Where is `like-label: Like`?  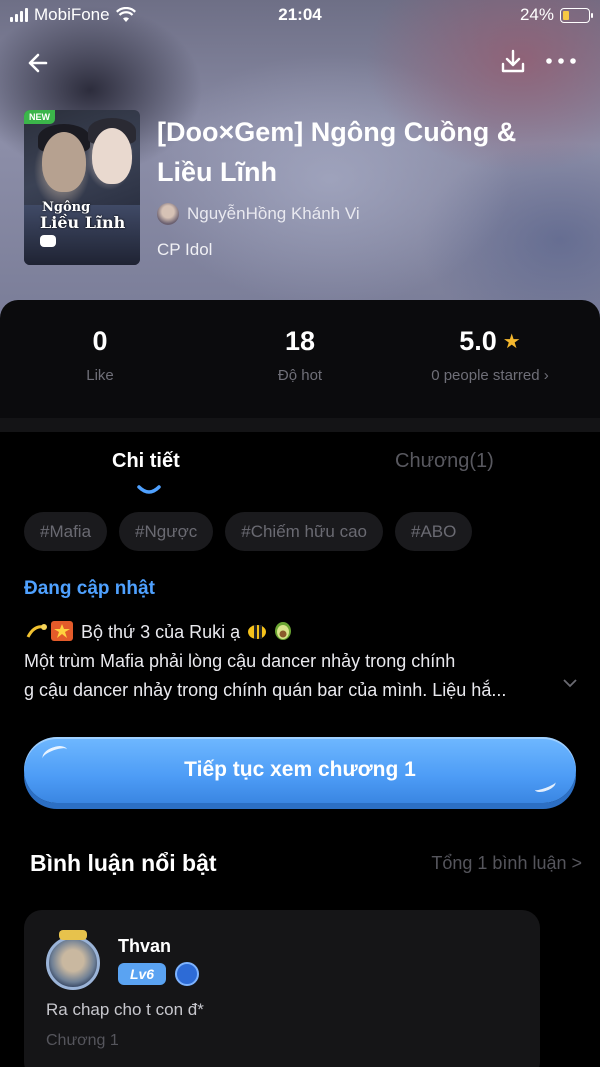
like-label: Like is located at coordinates (100, 375).